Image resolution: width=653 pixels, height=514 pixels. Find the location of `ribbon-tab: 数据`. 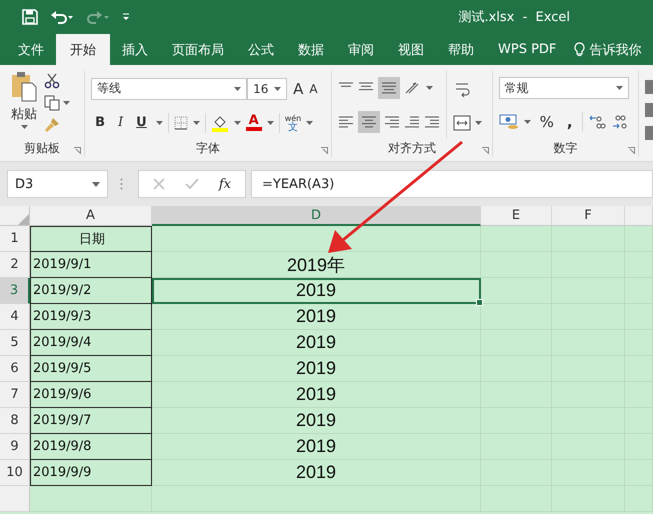

ribbon-tab: 数据 is located at coordinates (311, 49).